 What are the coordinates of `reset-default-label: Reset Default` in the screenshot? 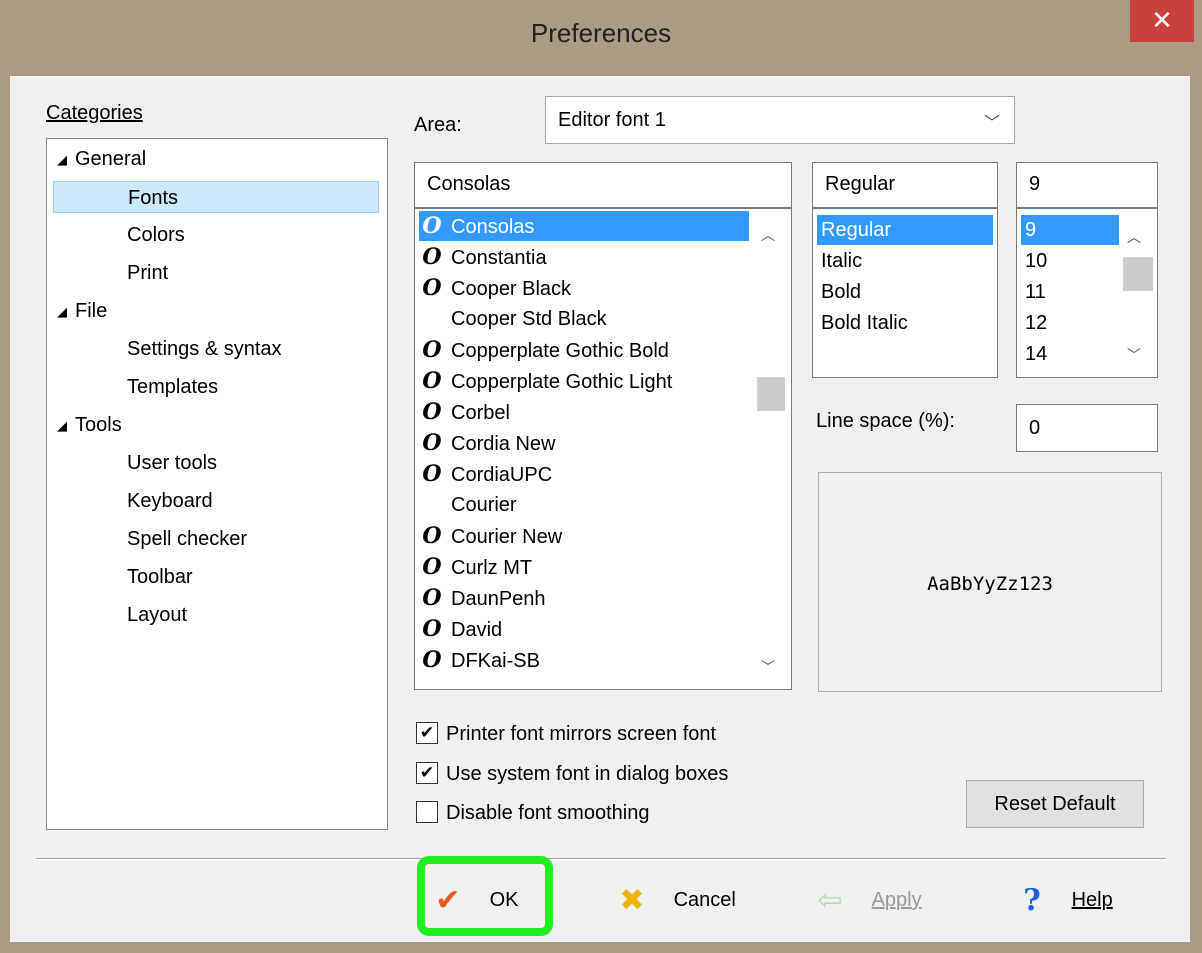 It's located at (1055, 804).